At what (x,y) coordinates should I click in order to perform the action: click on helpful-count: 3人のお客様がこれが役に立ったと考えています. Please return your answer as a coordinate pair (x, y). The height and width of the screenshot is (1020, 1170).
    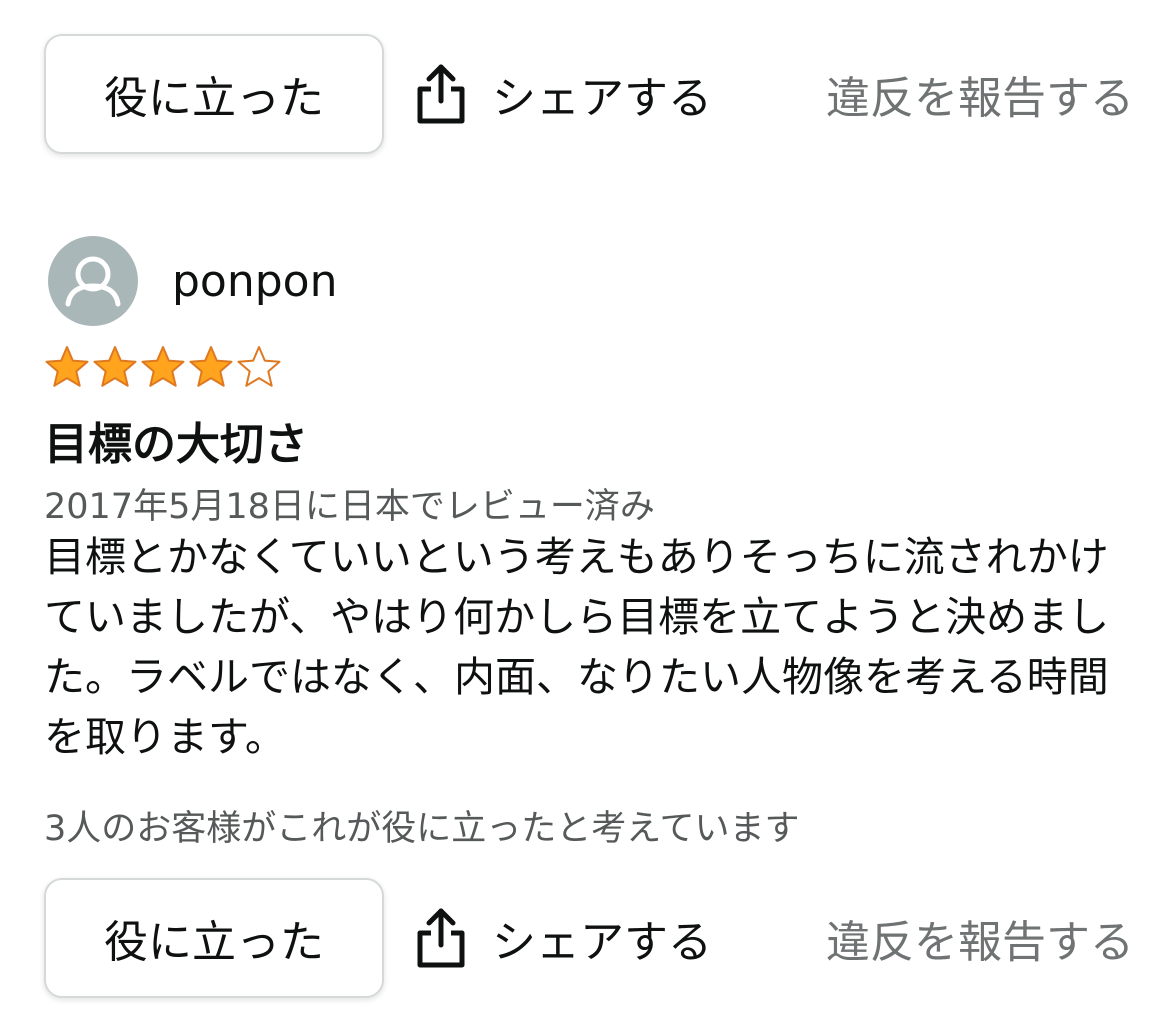
    Looking at the image, I should click on (422, 829).